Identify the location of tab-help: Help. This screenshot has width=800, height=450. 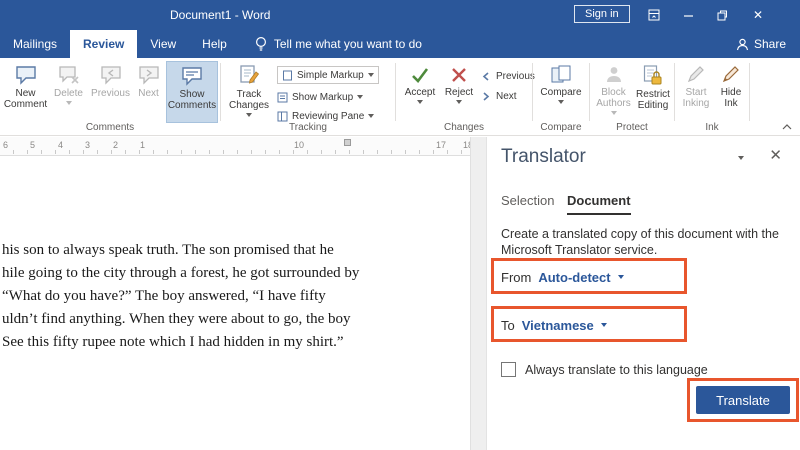
(214, 44).